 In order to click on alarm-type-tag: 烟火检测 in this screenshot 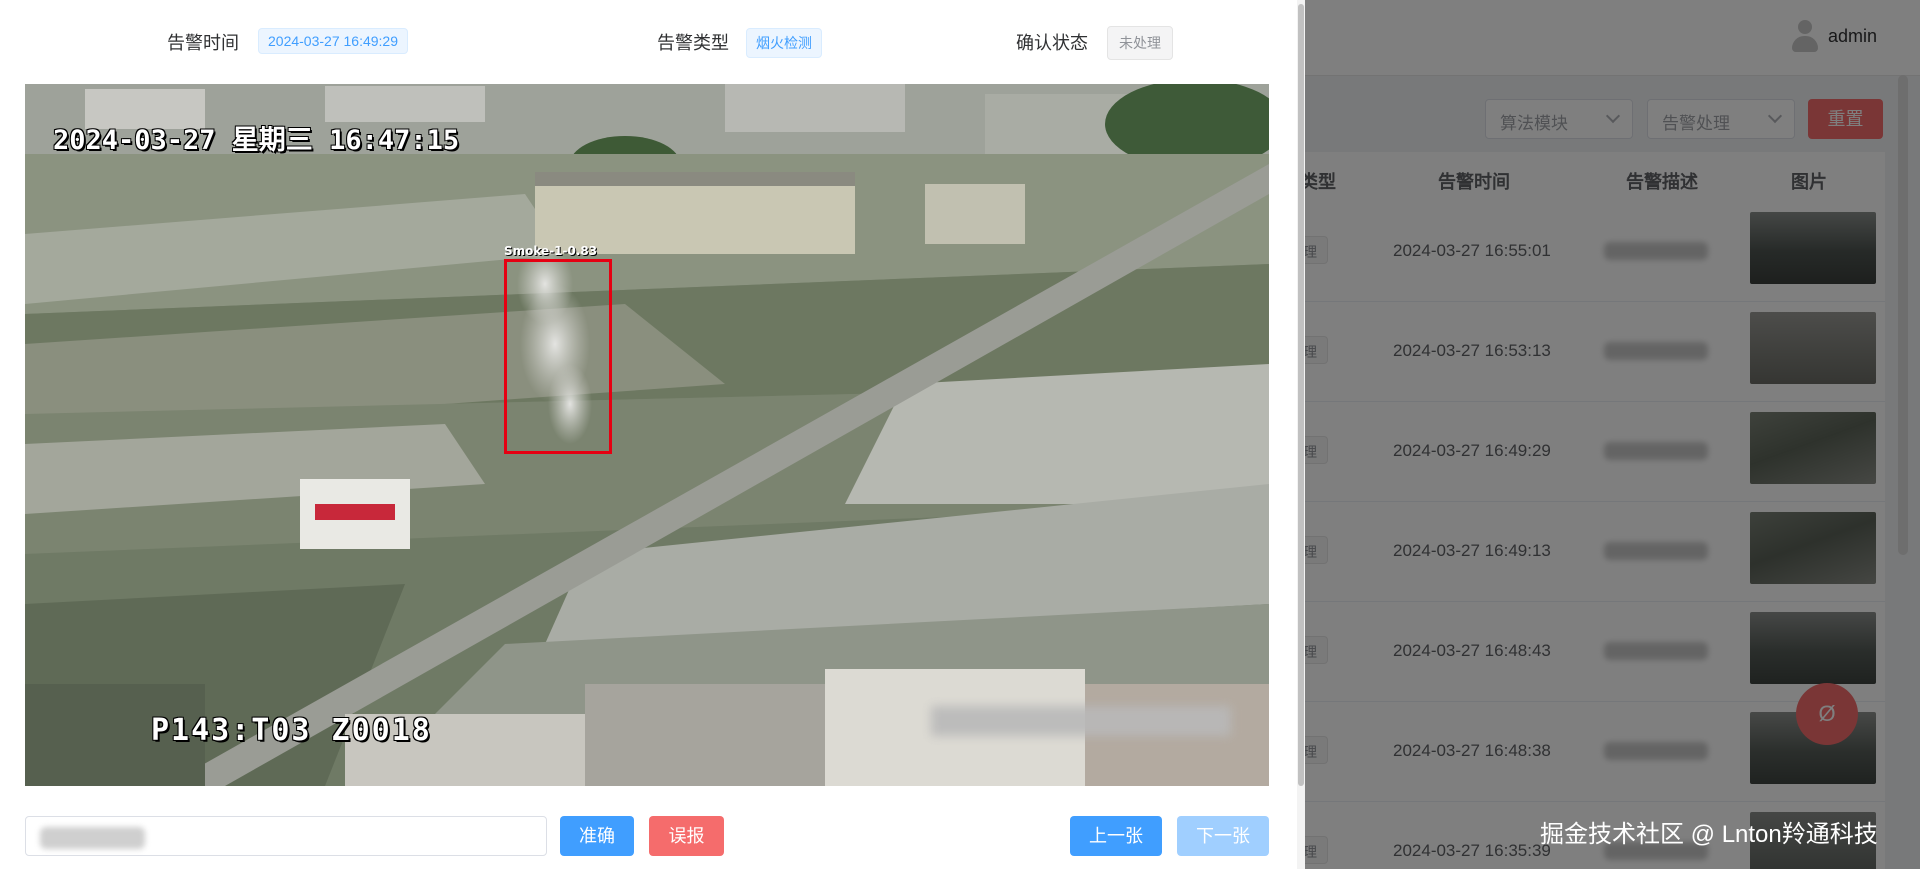, I will do `click(784, 43)`.